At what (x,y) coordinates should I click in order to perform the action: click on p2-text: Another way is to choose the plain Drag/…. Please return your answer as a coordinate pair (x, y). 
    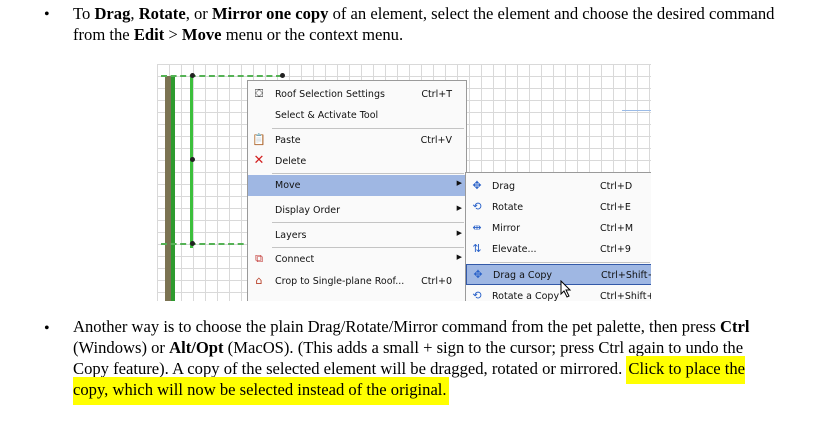
    Looking at the image, I should click on (396, 326).